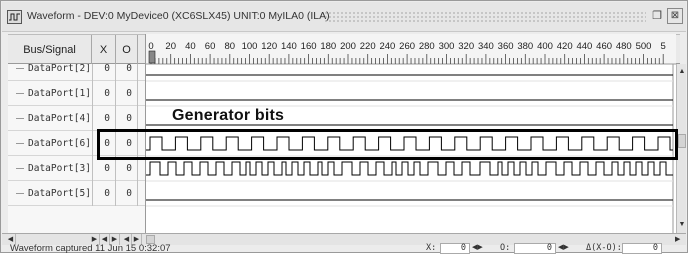 This screenshot has height=254, width=688. I want to click on signal-row: DataPort[4] 0 0, so click(76, 118).